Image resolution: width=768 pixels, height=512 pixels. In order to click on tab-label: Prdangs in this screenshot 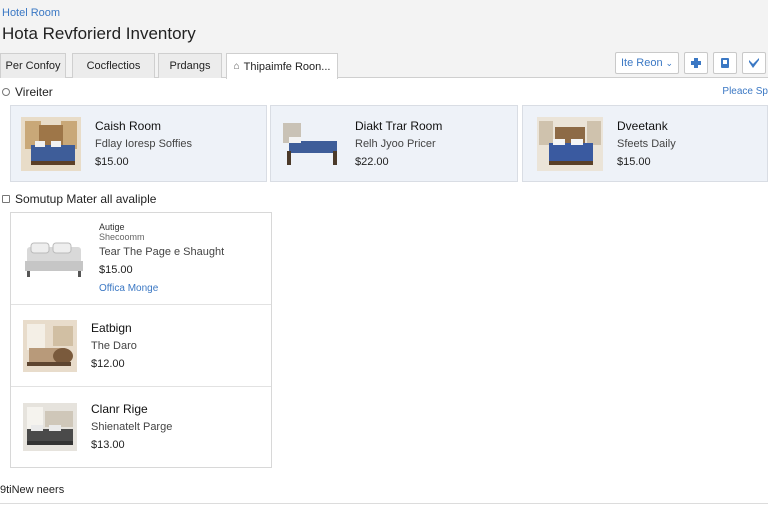, I will do `click(190, 66)`.